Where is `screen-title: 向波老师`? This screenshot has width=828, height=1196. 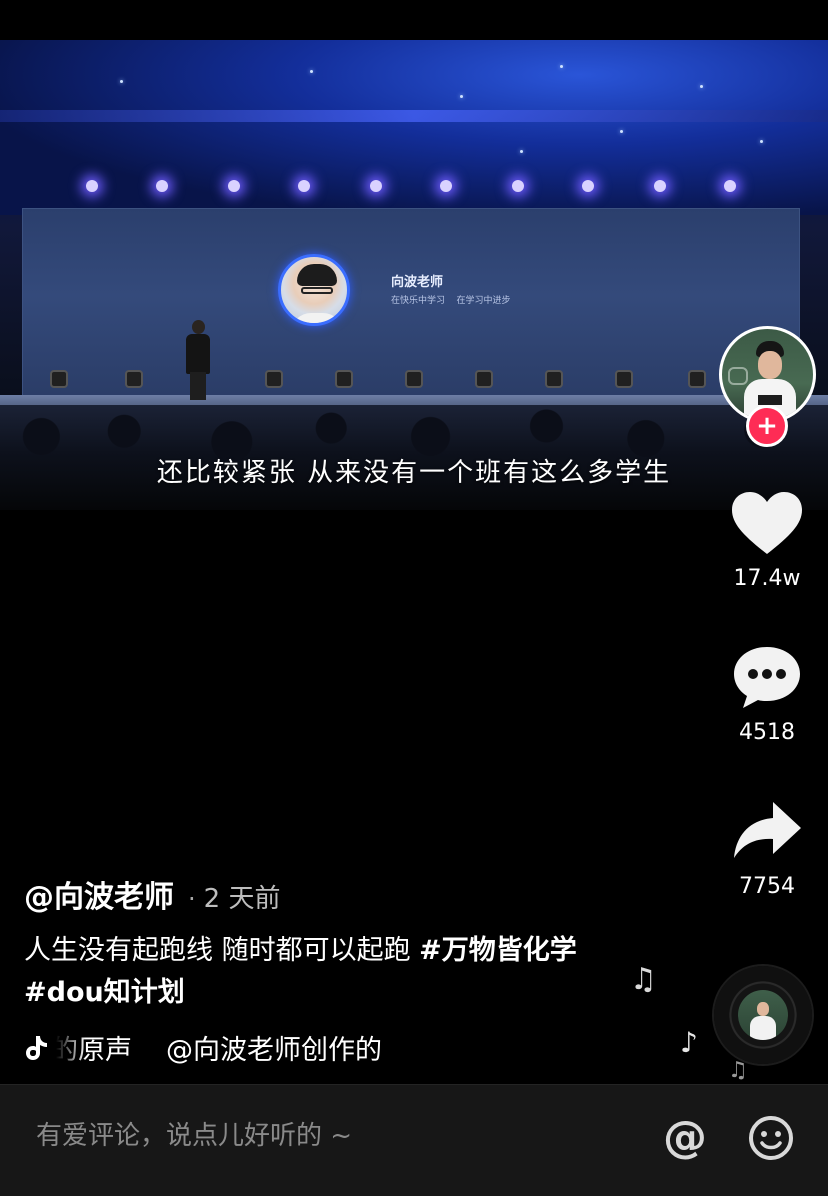 screen-title: 向波老师 is located at coordinates (417, 282).